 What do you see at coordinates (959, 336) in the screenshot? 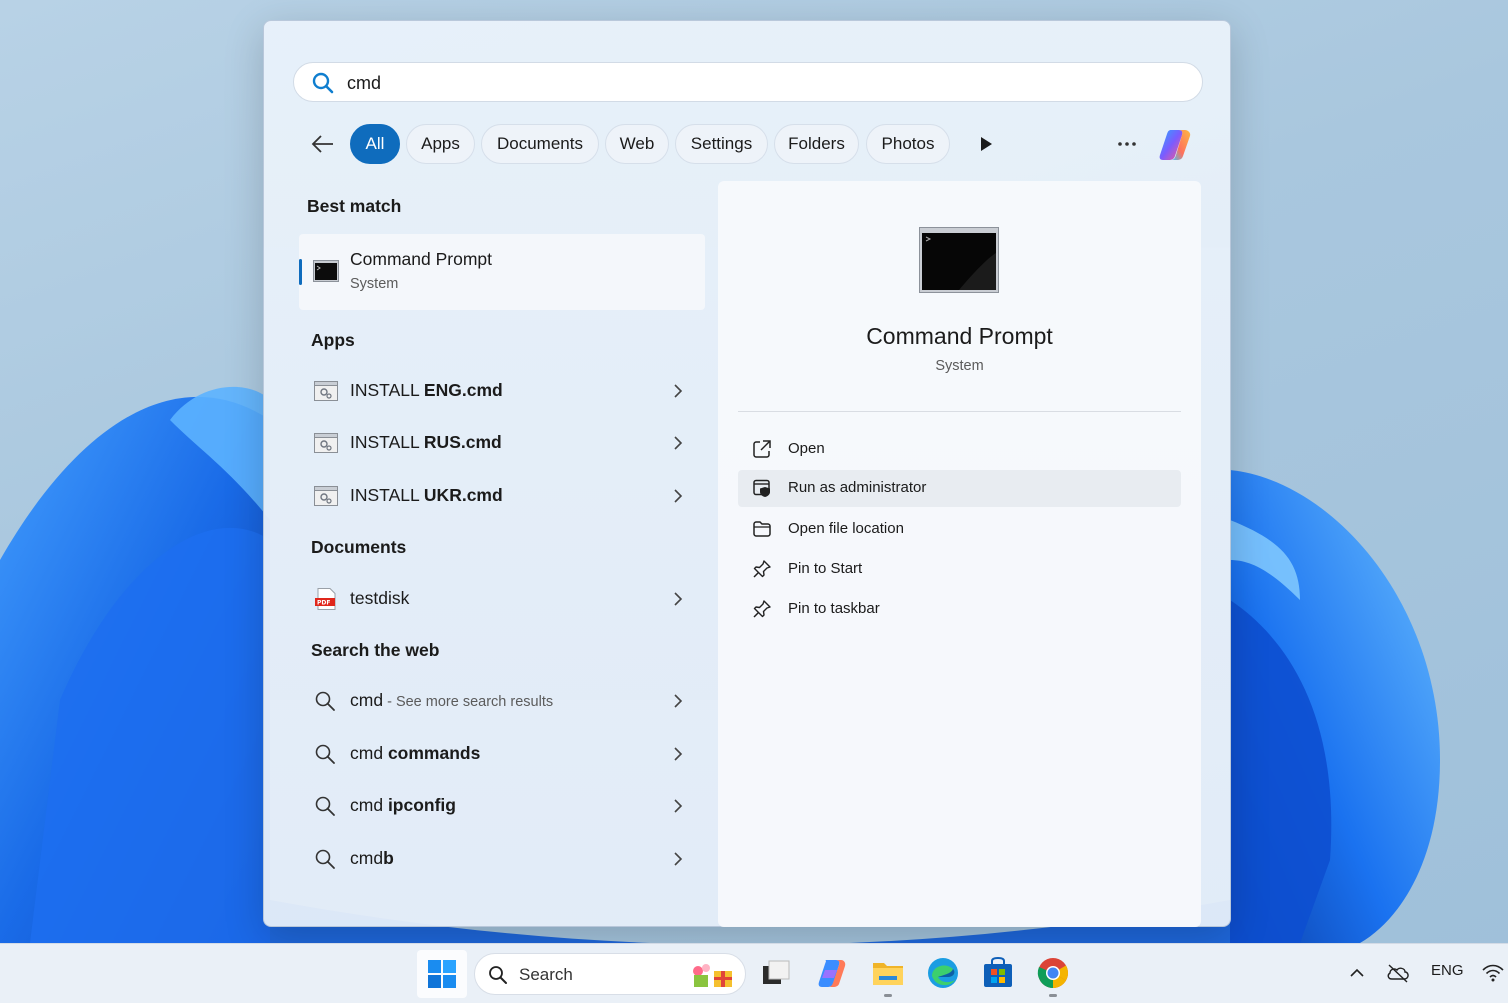
I see `preview-title: Command Prompt` at bounding box center [959, 336].